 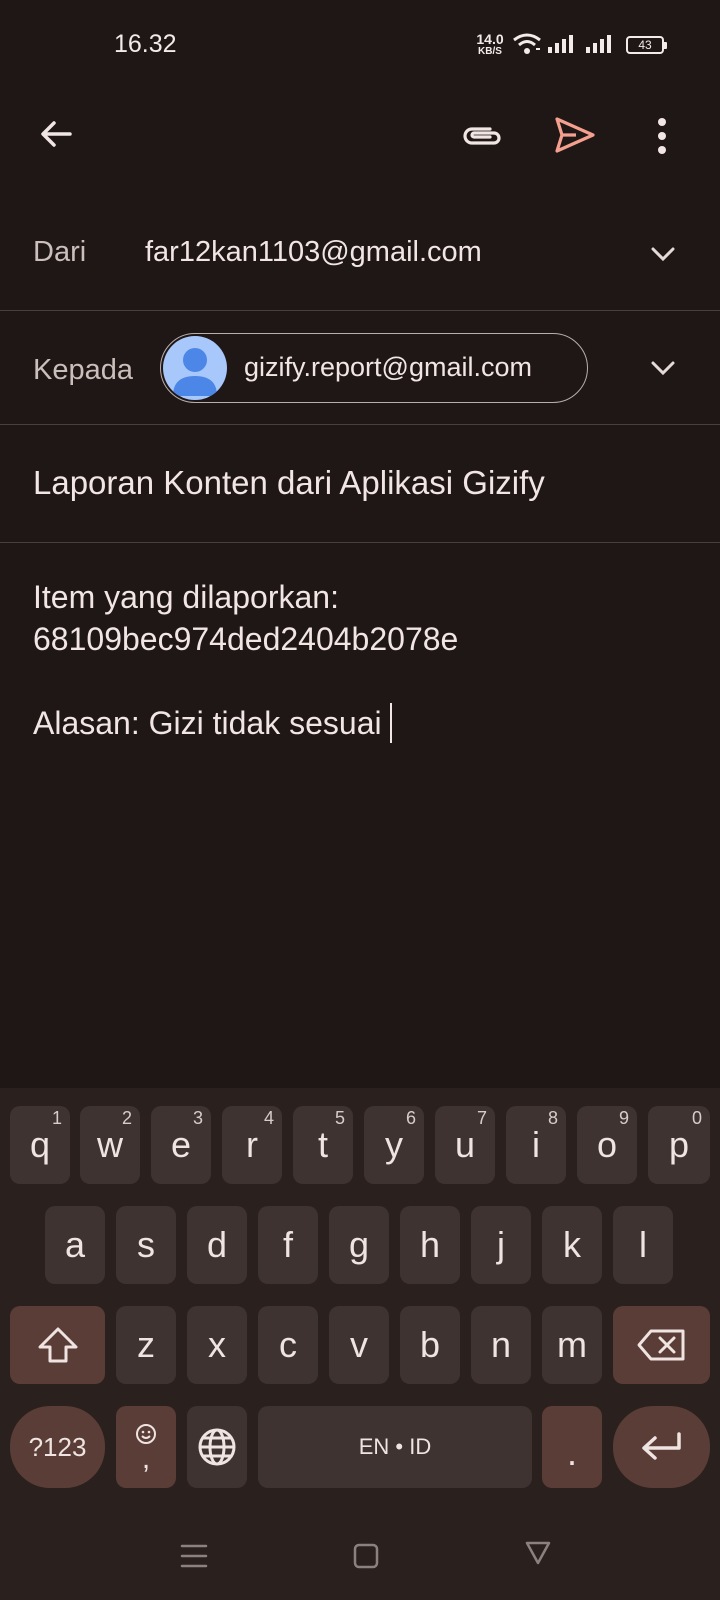 I want to click on key-label: w, so click(x=110, y=1144).